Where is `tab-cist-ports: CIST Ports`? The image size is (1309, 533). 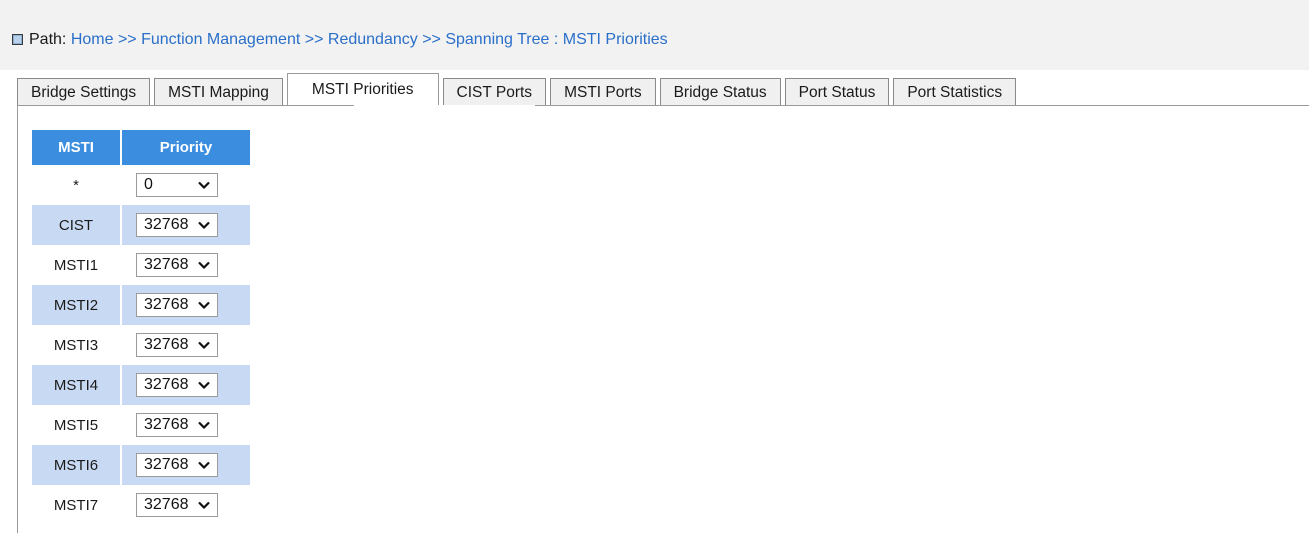
tab-cist-ports: CIST Ports is located at coordinates (494, 92).